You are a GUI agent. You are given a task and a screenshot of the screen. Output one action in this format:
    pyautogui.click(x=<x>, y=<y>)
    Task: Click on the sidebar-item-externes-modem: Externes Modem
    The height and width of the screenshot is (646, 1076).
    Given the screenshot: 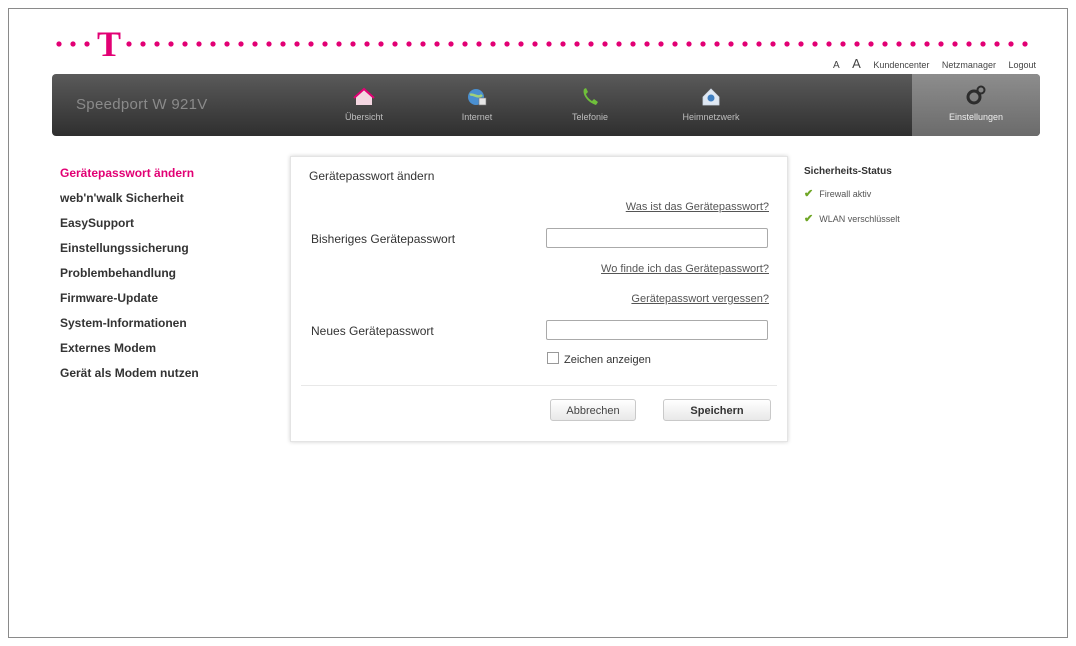 What is the action you would take?
    pyautogui.click(x=170, y=353)
    